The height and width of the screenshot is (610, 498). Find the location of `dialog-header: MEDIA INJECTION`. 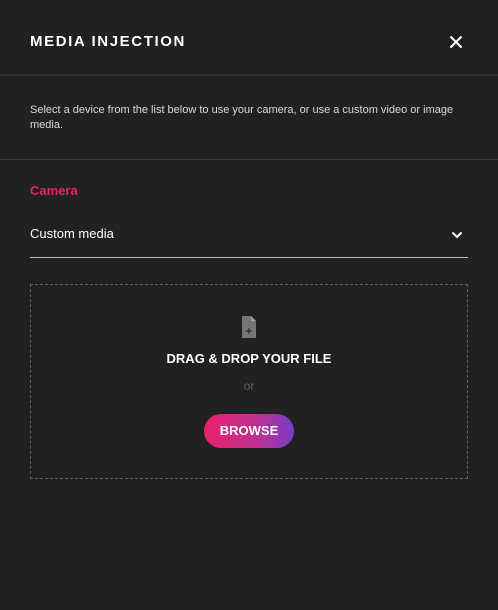

dialog-header: MEDIA INJECTION is located at coordinates (249, 38).